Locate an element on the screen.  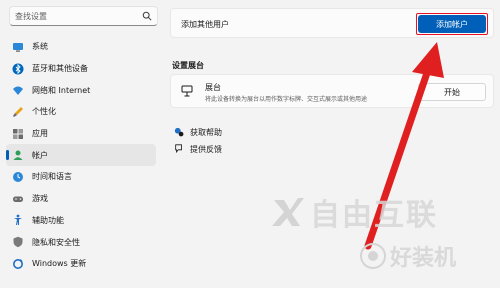
add-other-user-card: 添加其他用户 添加帐户 is located at coordinates (332, 23).